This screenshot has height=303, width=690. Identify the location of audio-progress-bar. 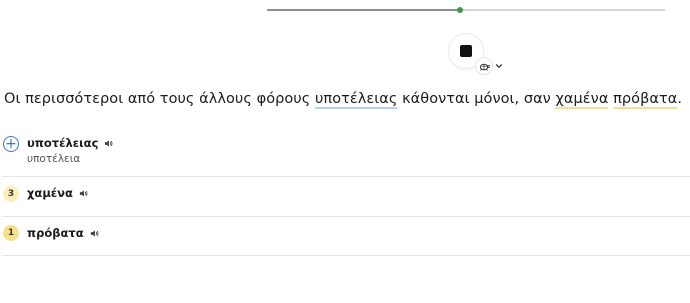
(466, 10).